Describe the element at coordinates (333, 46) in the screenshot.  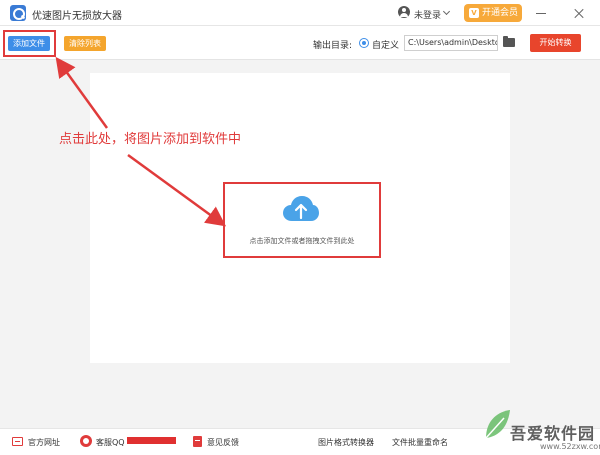
I see `output-dir-label: 输出目录:` at that location.